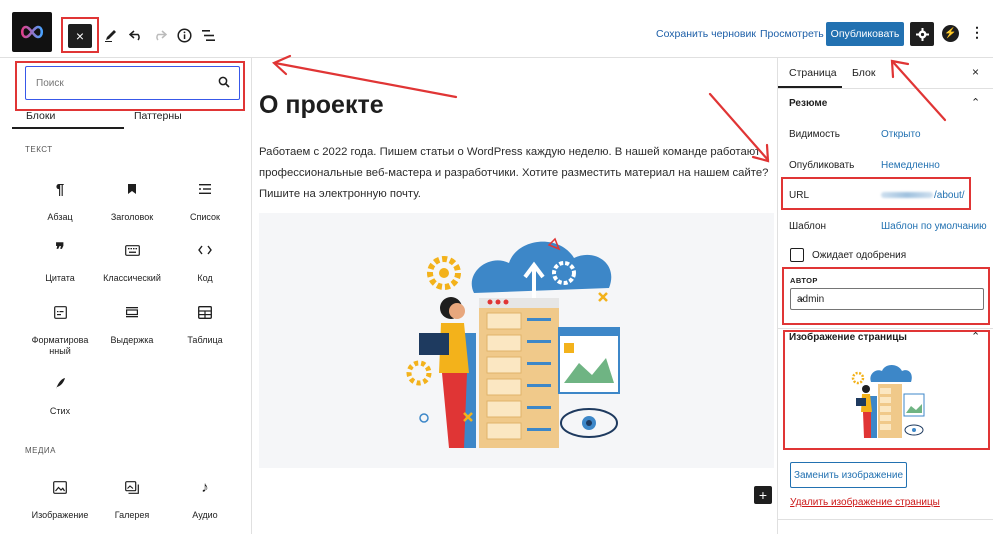 This screenshot has width=993, height=534. What do you see at coordinates (132, 340) in the screenshot?
I see `block-label: Выдержка` at bounding box center [132, 340].